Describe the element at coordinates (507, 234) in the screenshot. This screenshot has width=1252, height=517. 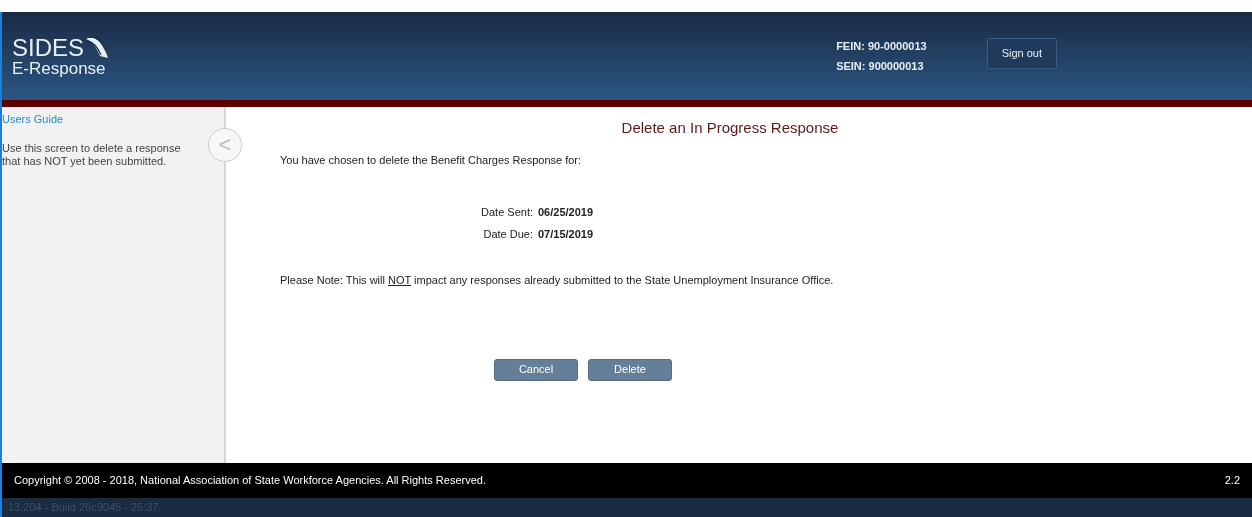
I see `field-label: Date Due:` at that location.